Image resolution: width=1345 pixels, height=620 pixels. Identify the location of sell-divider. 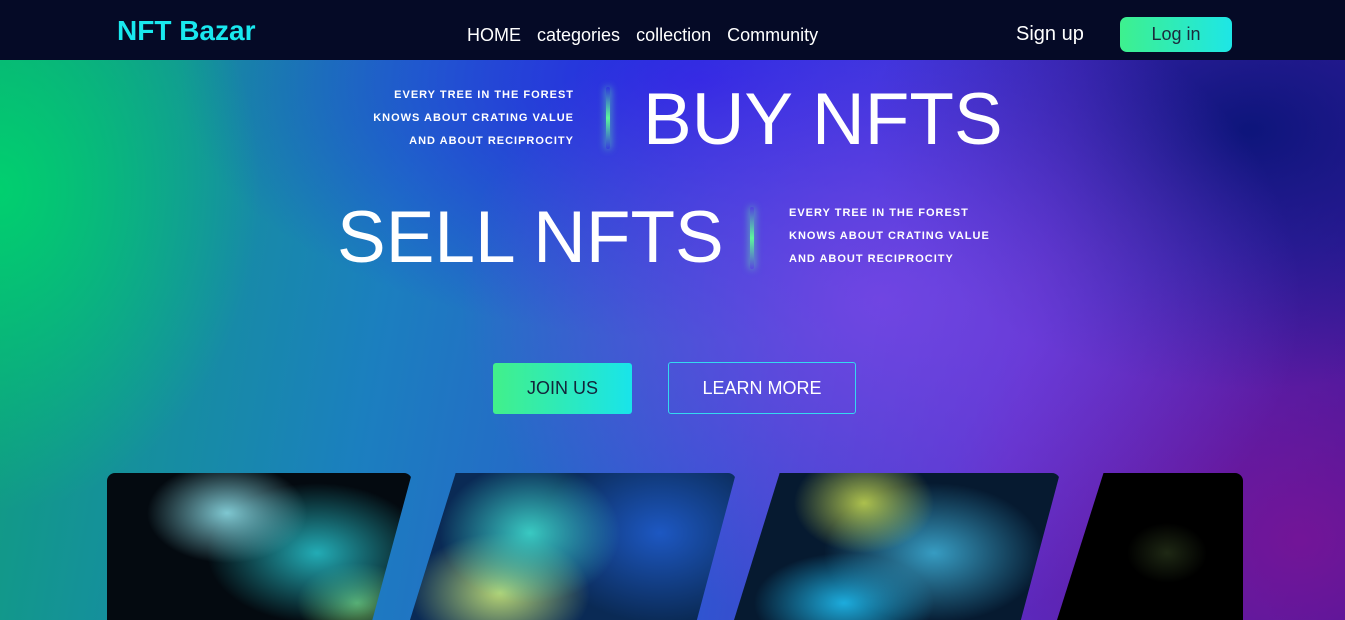
(752, 238).